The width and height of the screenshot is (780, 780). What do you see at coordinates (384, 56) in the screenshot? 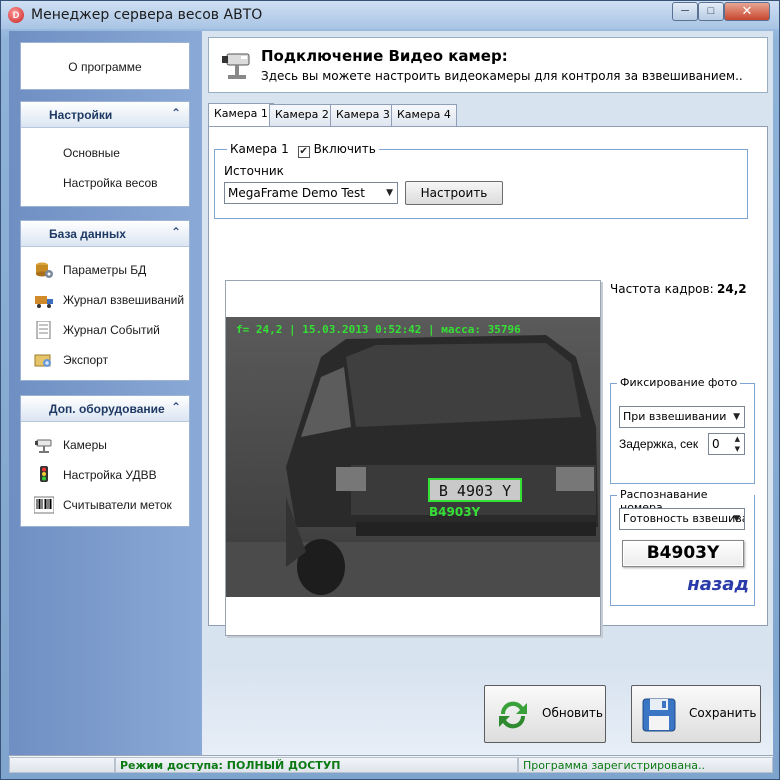
I see `page-title: Подключение Видео камер:` at bounding box center [384, 56].